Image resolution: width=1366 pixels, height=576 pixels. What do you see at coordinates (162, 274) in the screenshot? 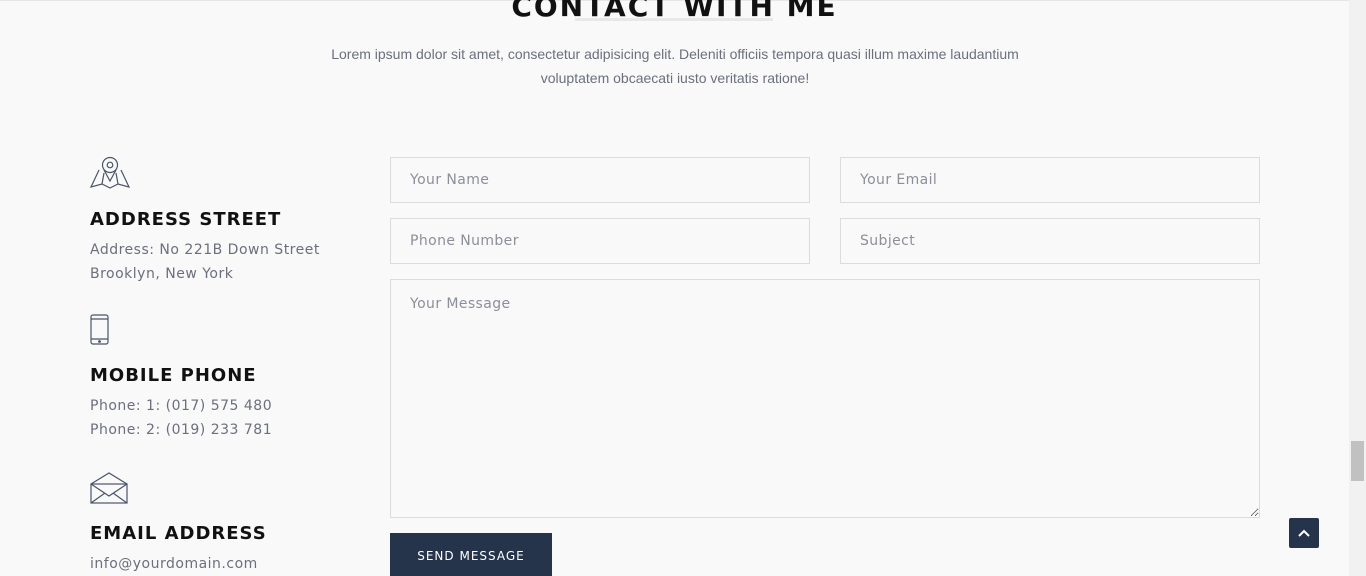
I see `address-line-2: Brooklyn, New York` at bounding box center [162, 274].